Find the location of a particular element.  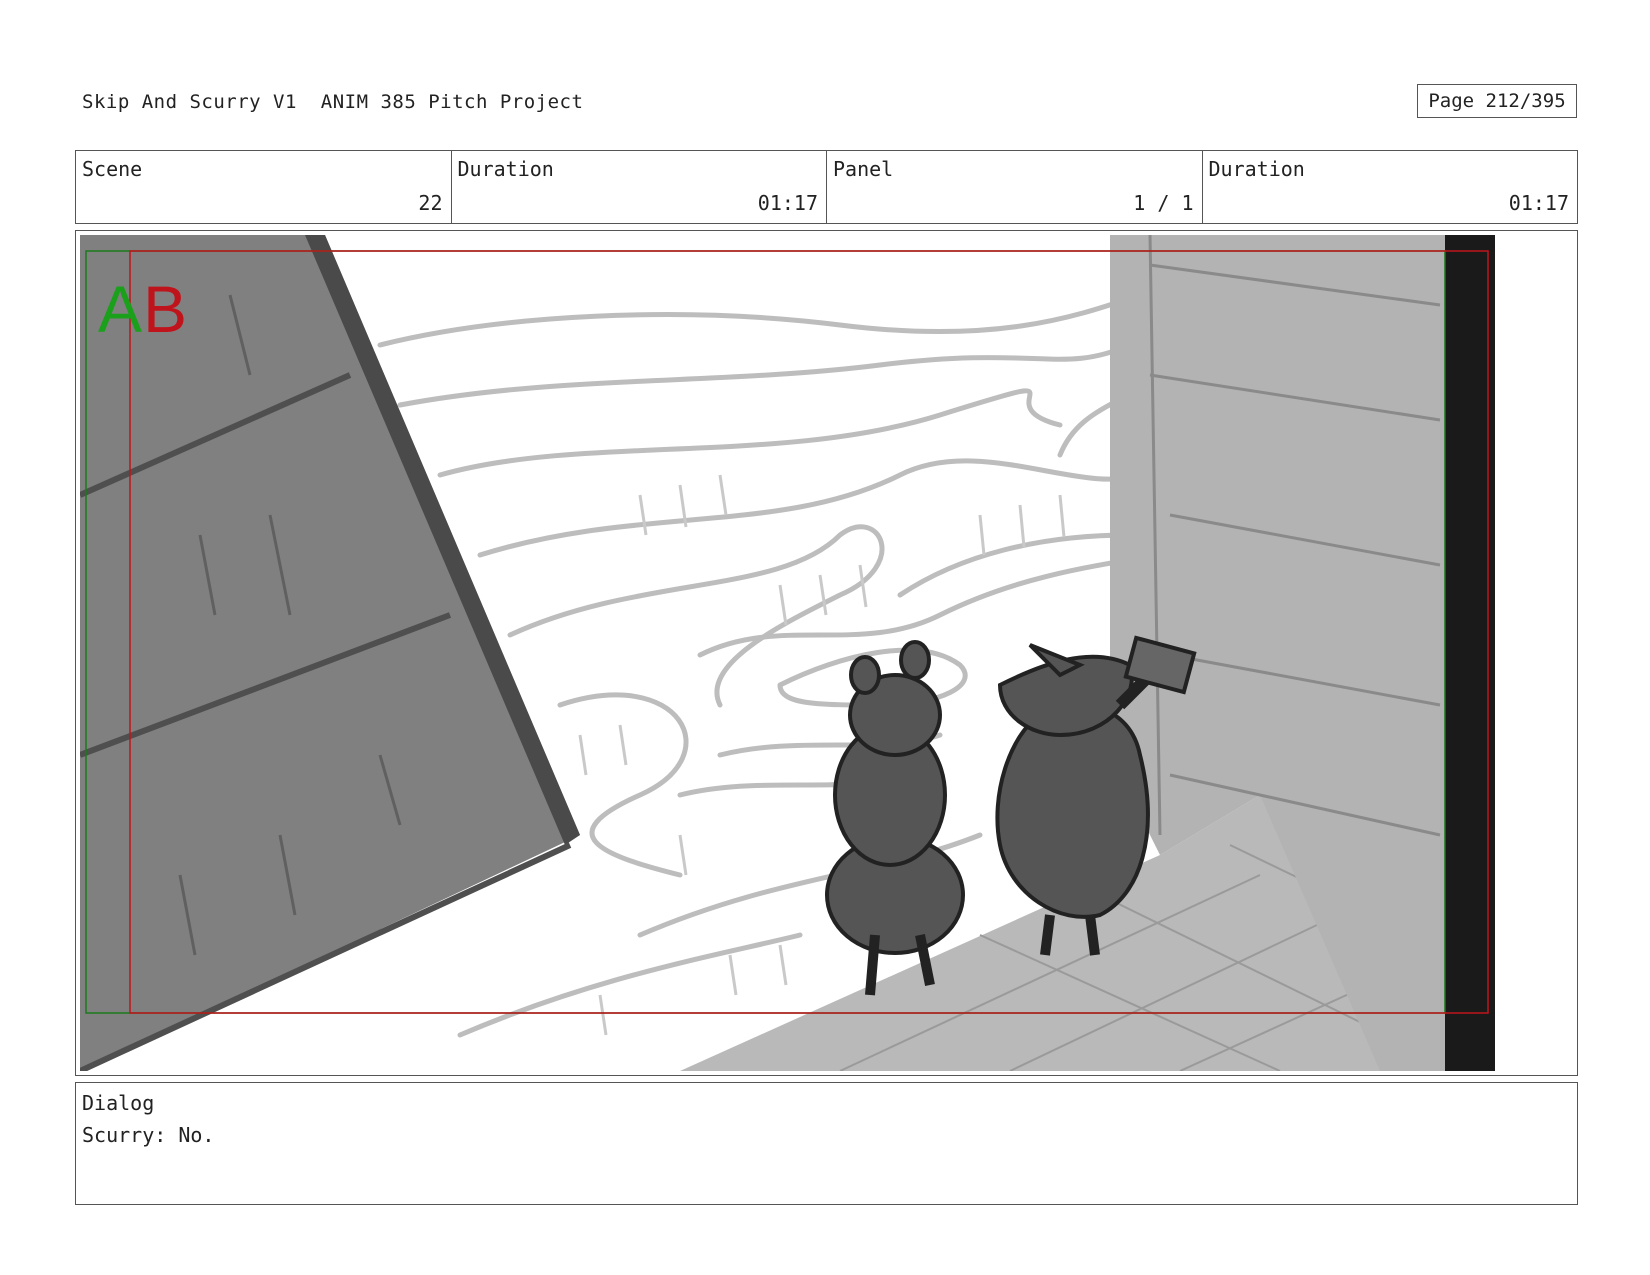

panel-duration-cell: Duration 01:17 is located at coordinates (1390, 187).